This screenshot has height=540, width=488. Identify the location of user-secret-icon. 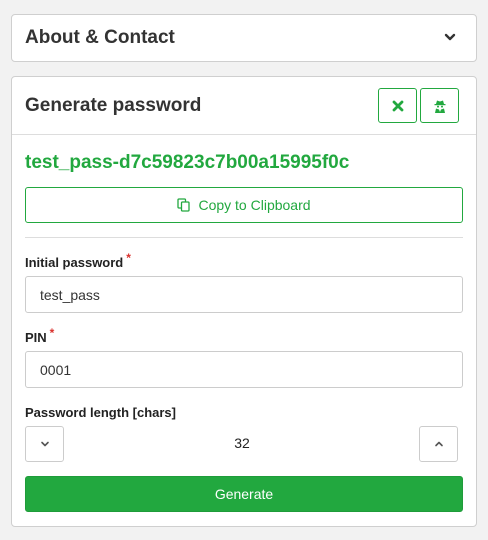
(439, 106).